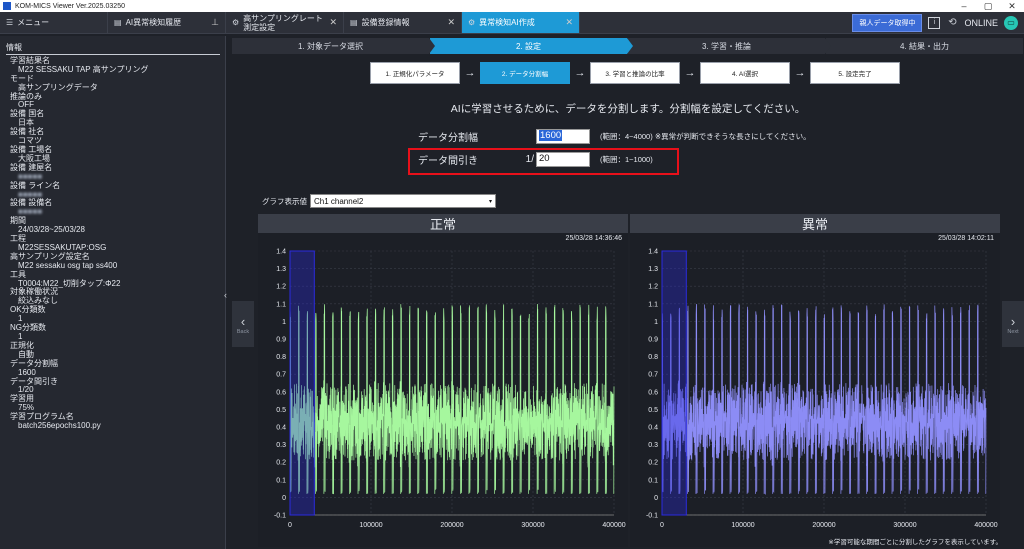 This screenshot has height=549, width=1024. I want to click on monitor-icon: ▭, so click(1011, 22).